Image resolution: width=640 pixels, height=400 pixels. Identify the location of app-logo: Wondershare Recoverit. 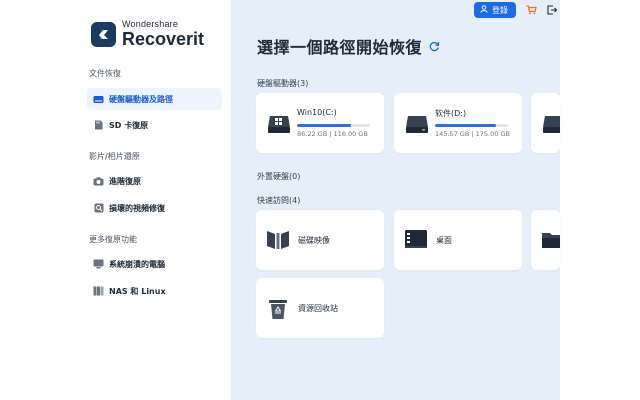
(147, 34).